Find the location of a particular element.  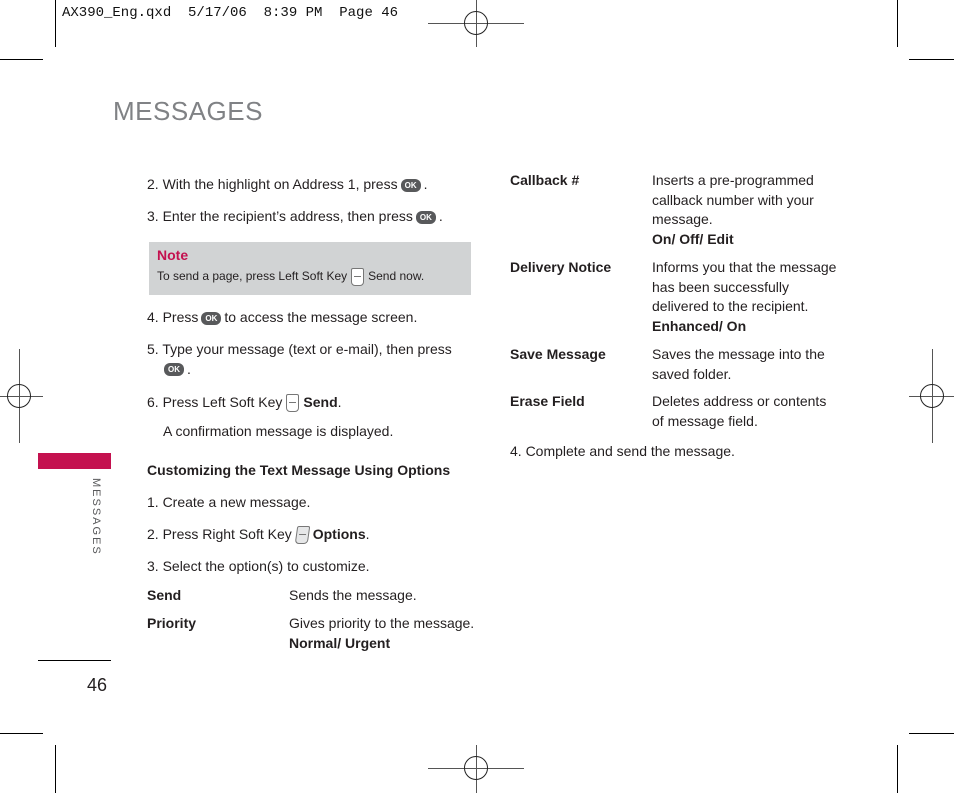

option-desc: Gives priority to the message. is located at coordinates (382, 623).